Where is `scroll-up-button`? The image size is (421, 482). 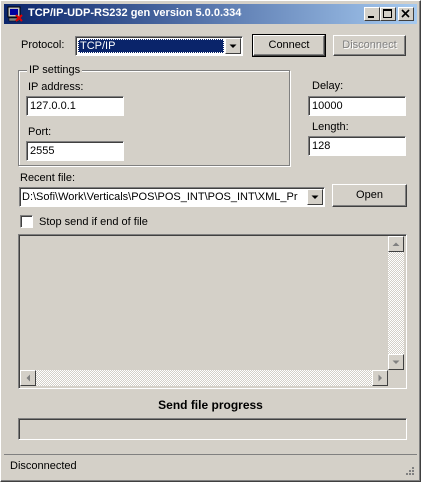 scroll-up-button is located at coordinates (396, 244).